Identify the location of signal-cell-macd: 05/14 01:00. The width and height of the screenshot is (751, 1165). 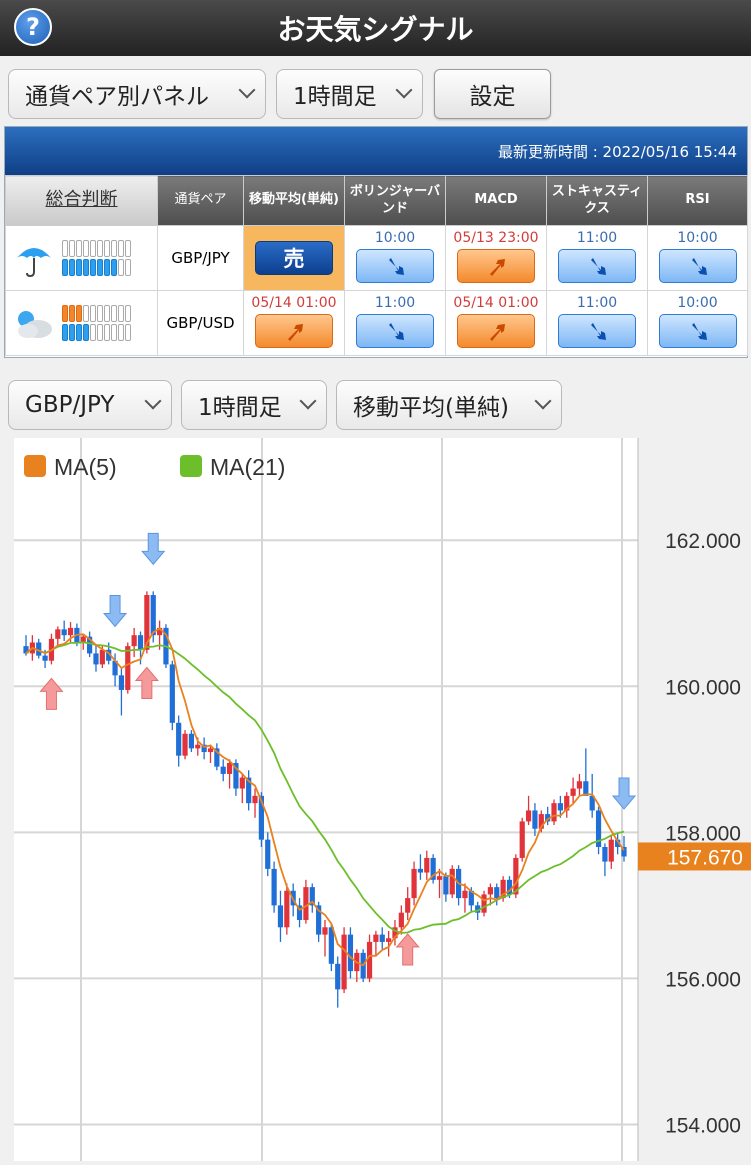
(496, 323).